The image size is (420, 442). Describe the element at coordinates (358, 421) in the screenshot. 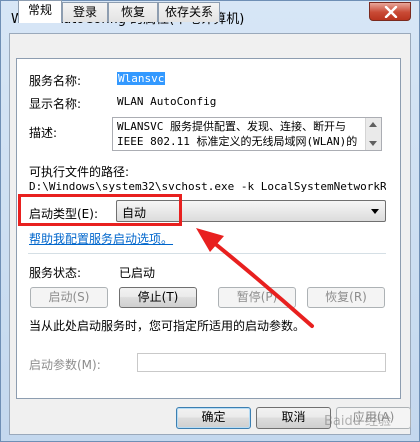

I see `watermark-text: Baidu 经验` at that location.